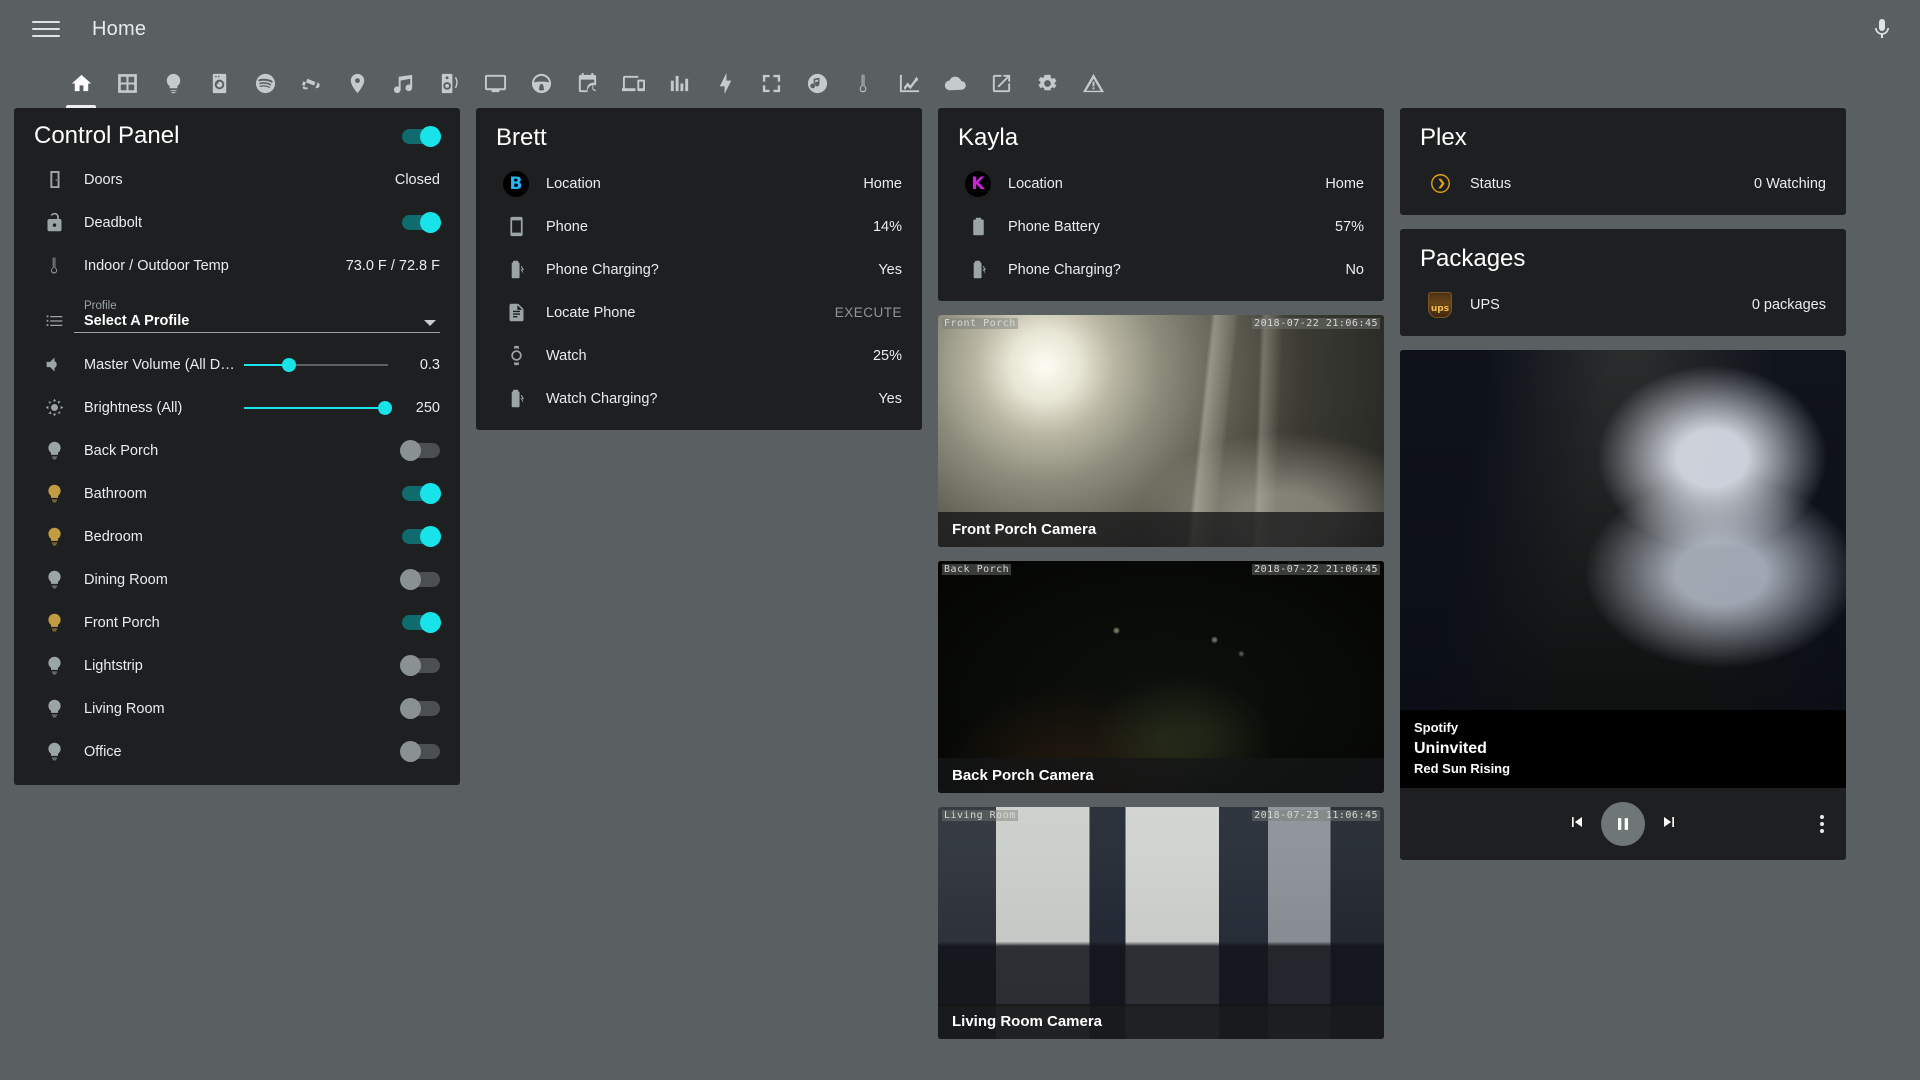 This screenshot has width=1920, height=1080. I want to click on entity-value: 73.0 F / 72.8 F, so click(392, 265).